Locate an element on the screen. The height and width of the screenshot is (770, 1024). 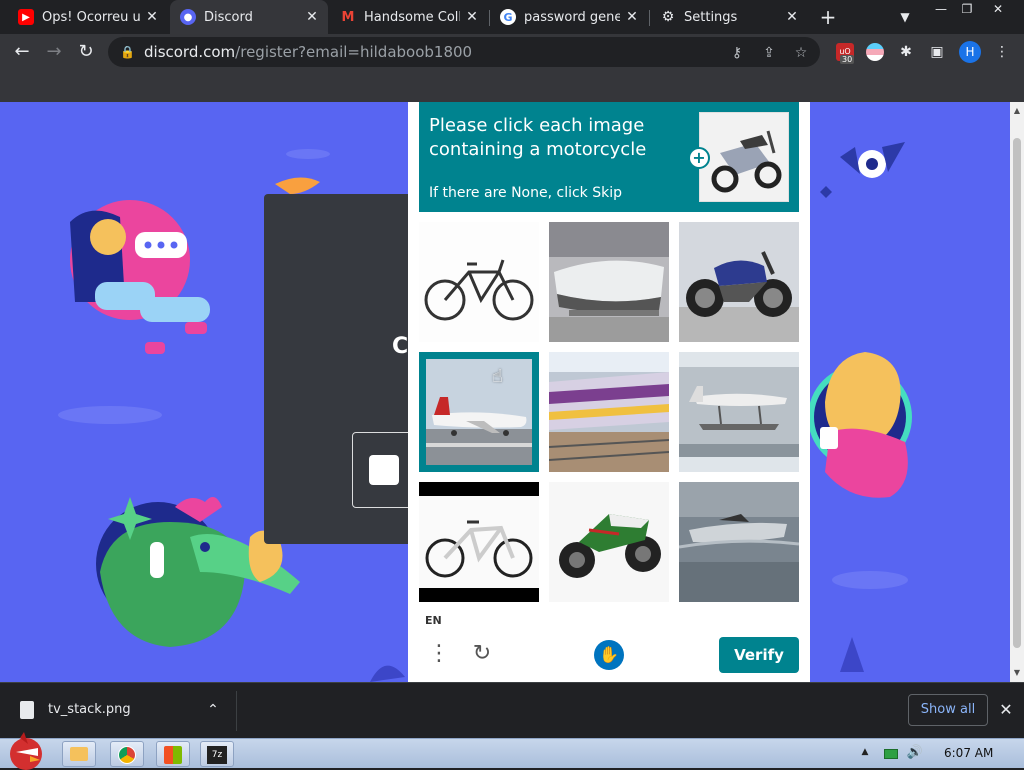
example-image is located at coordinates (744, 157).